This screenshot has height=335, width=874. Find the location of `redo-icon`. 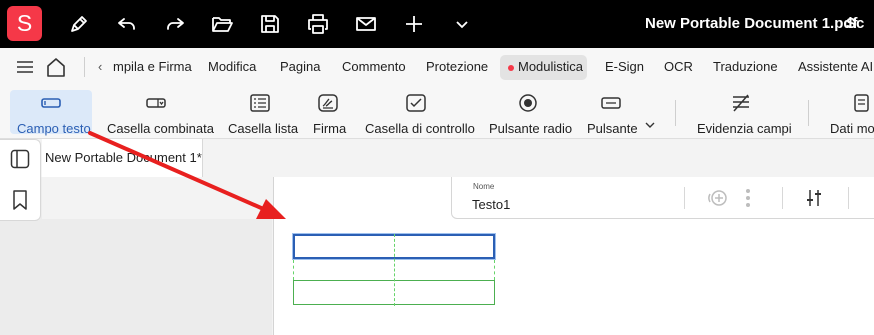

redo-icon is located at coordinates (175, 24).